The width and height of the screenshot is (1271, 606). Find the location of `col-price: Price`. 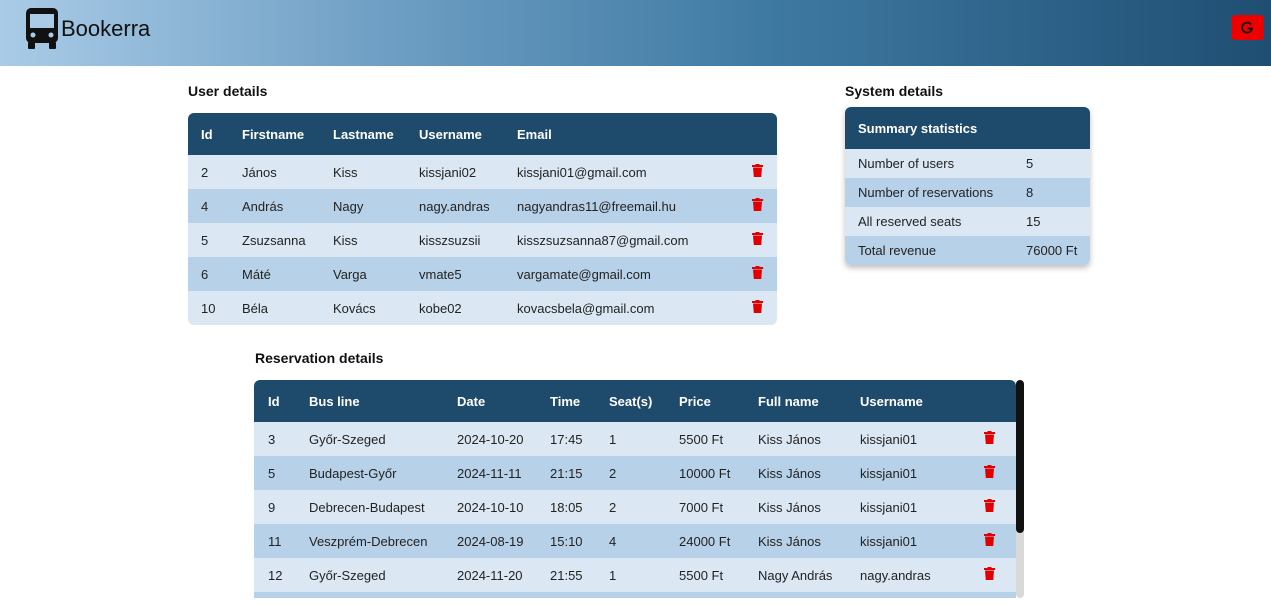

col-price: Price is located at coordinates (704, 401).